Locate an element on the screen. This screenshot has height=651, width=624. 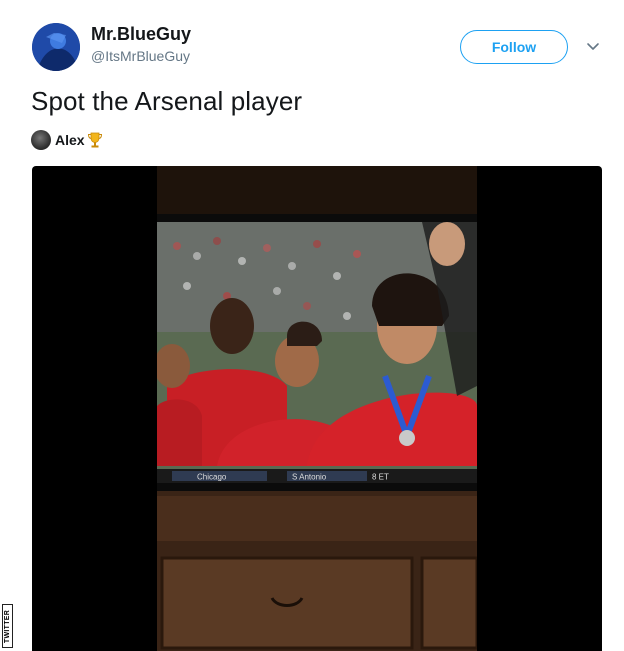
watermark-text: TWITTER is located at coordinates (7, 626).